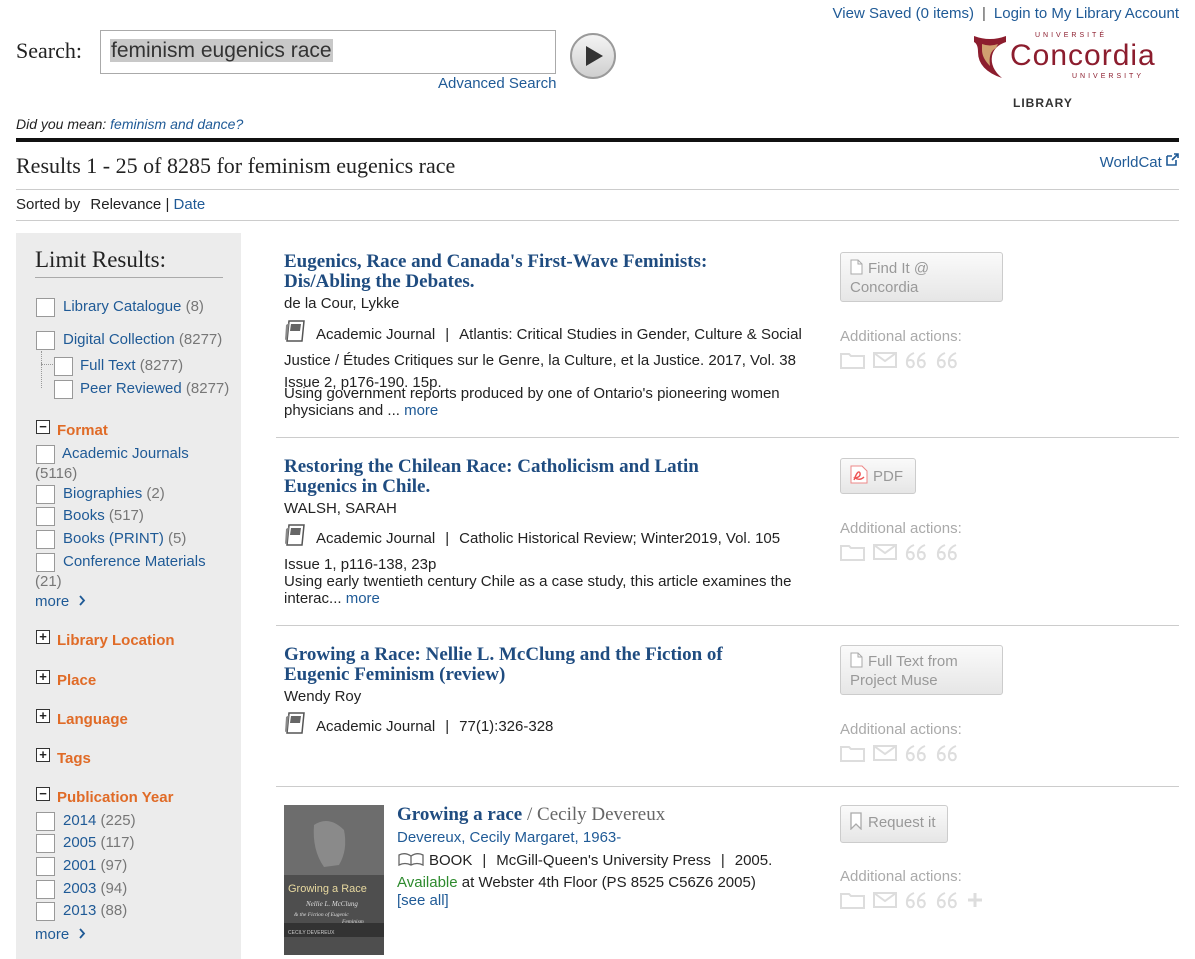  I want to click on pdf-button: PDF, so click(878, 476).